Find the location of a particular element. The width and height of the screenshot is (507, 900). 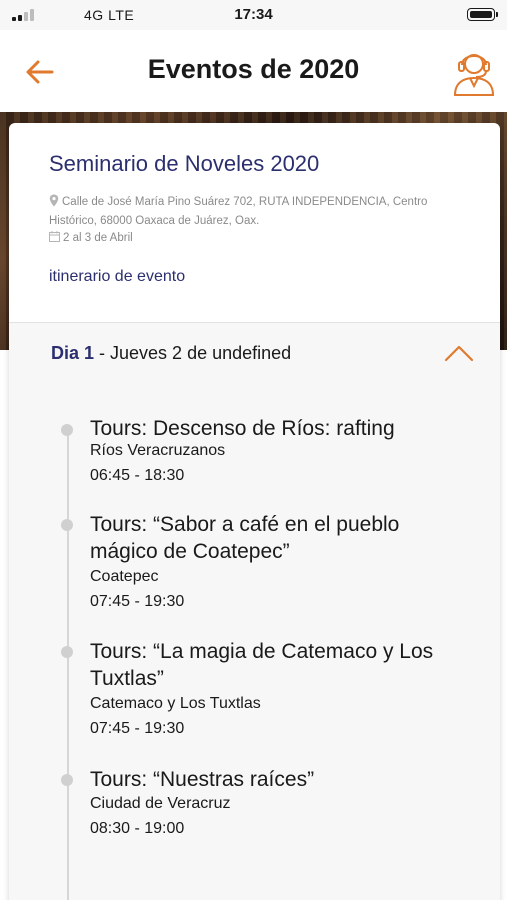

map-pin-icon is located at coordinates (54, 200).